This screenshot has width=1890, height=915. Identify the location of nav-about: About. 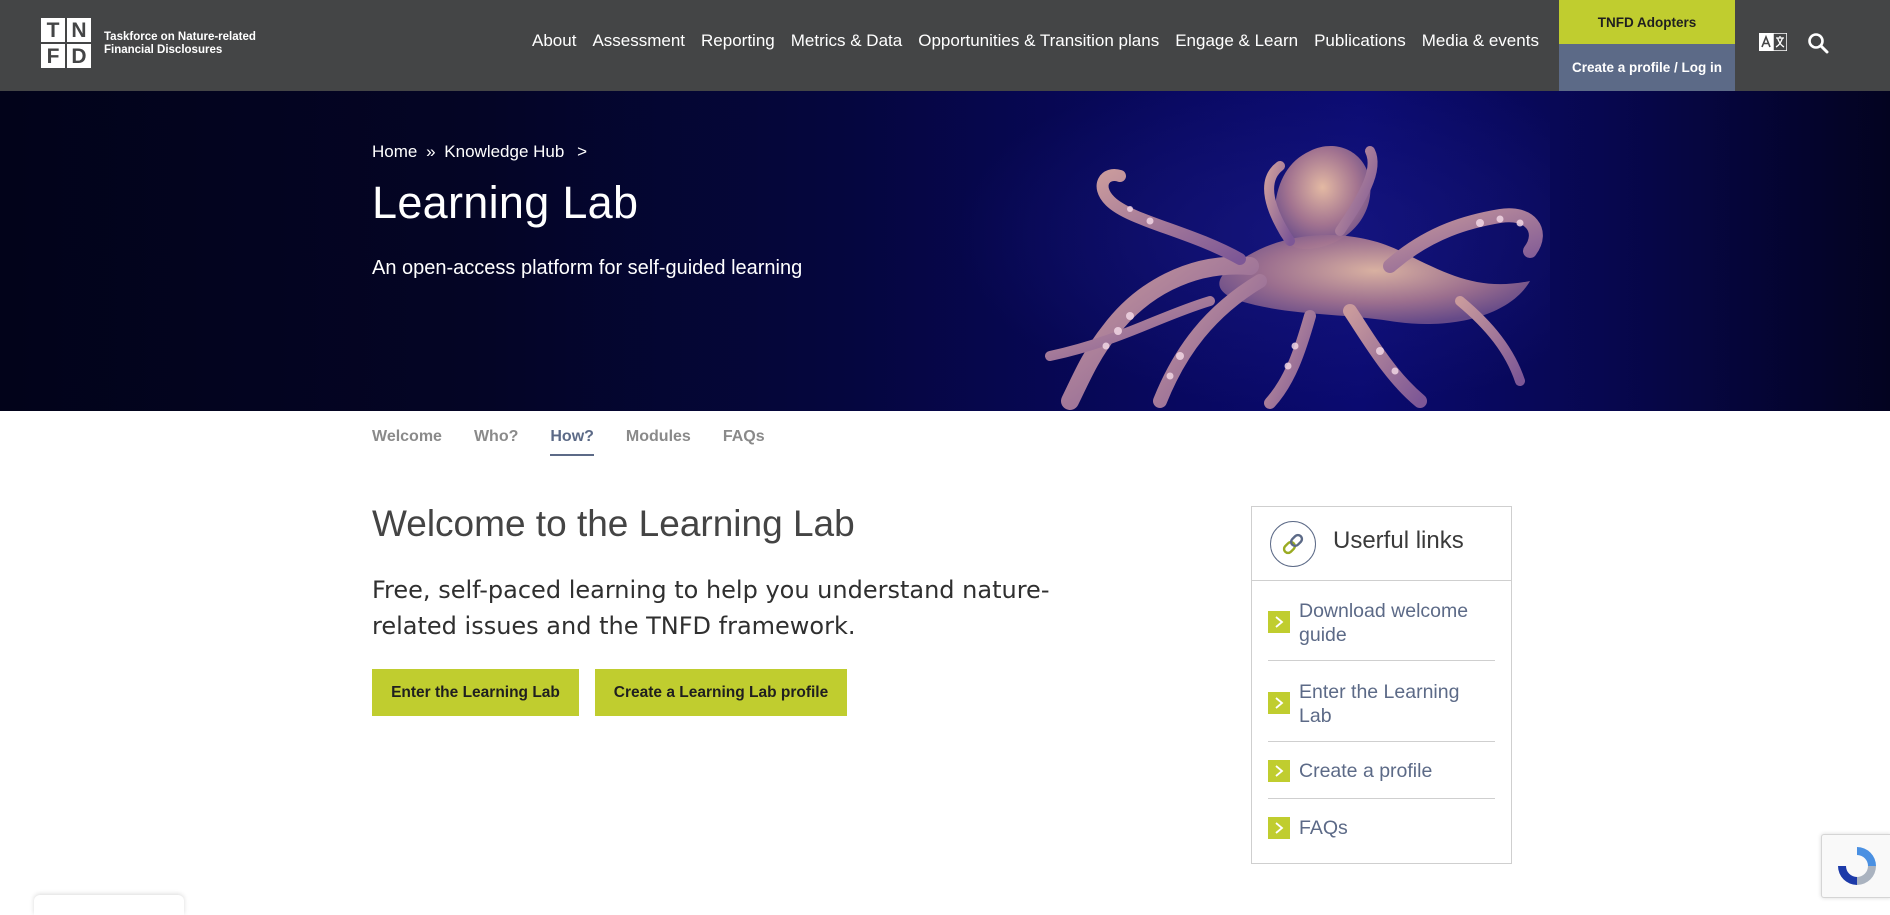
(554, 41).